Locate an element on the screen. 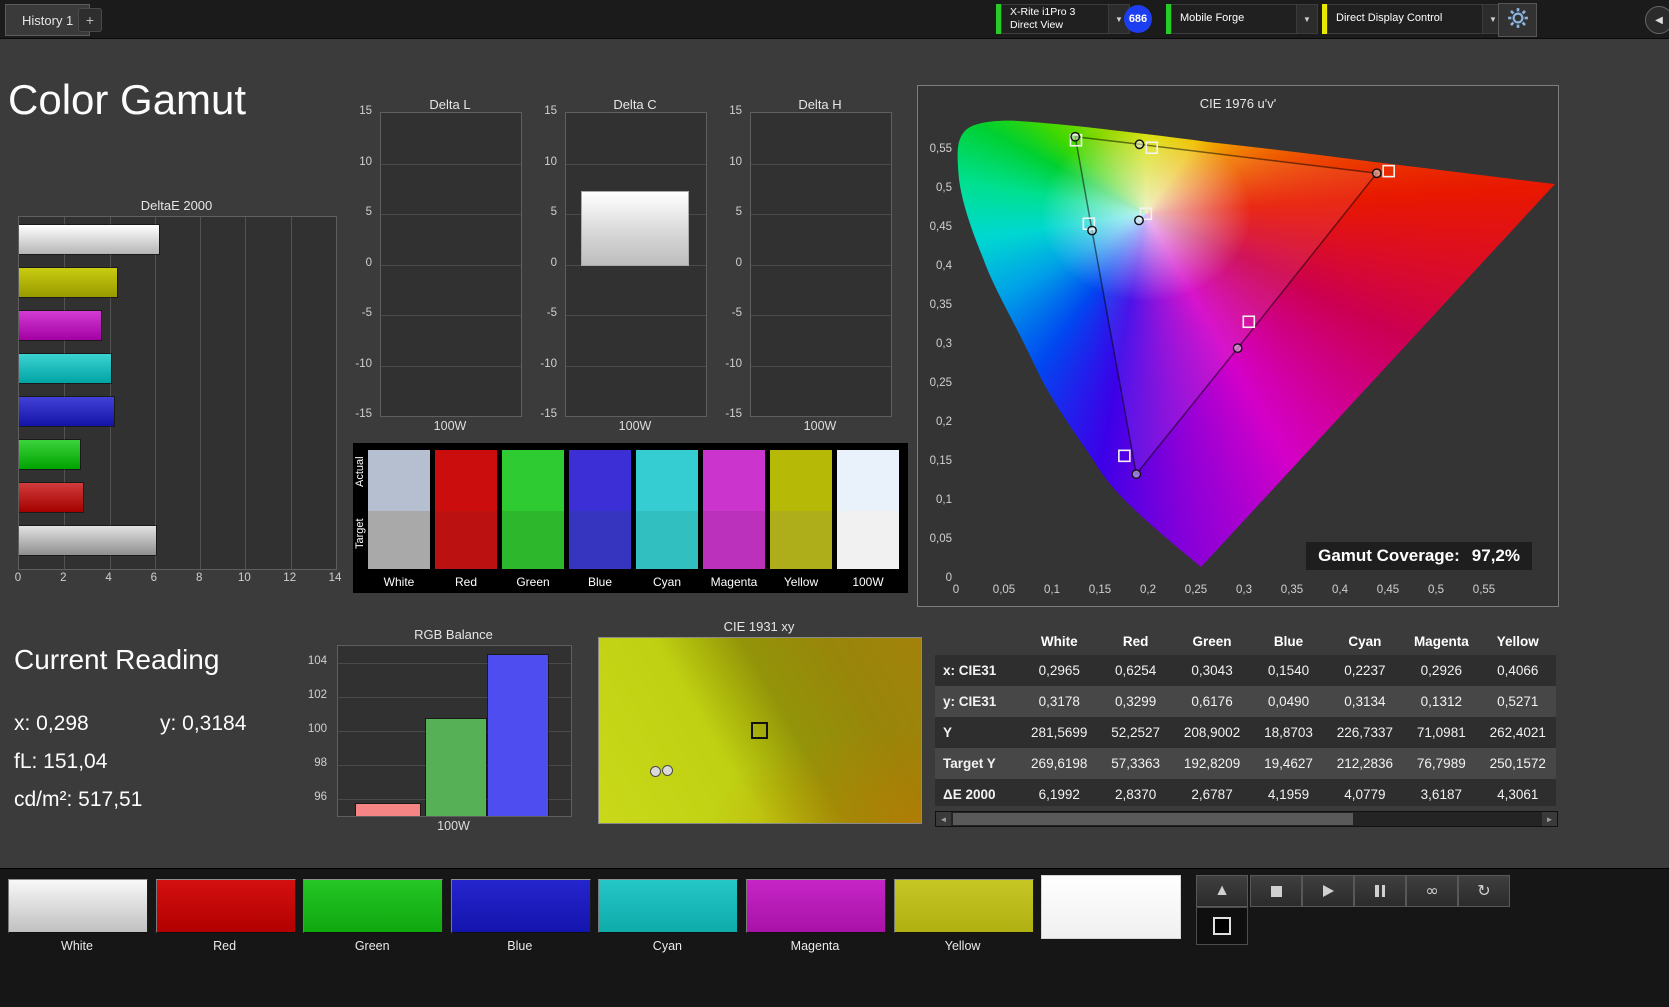 The width and height of the screenshot is (1669, 1007). delta-l-y-axis: 15 10 5 0 -5 -10 -15 is located at coordinates (362, 262).